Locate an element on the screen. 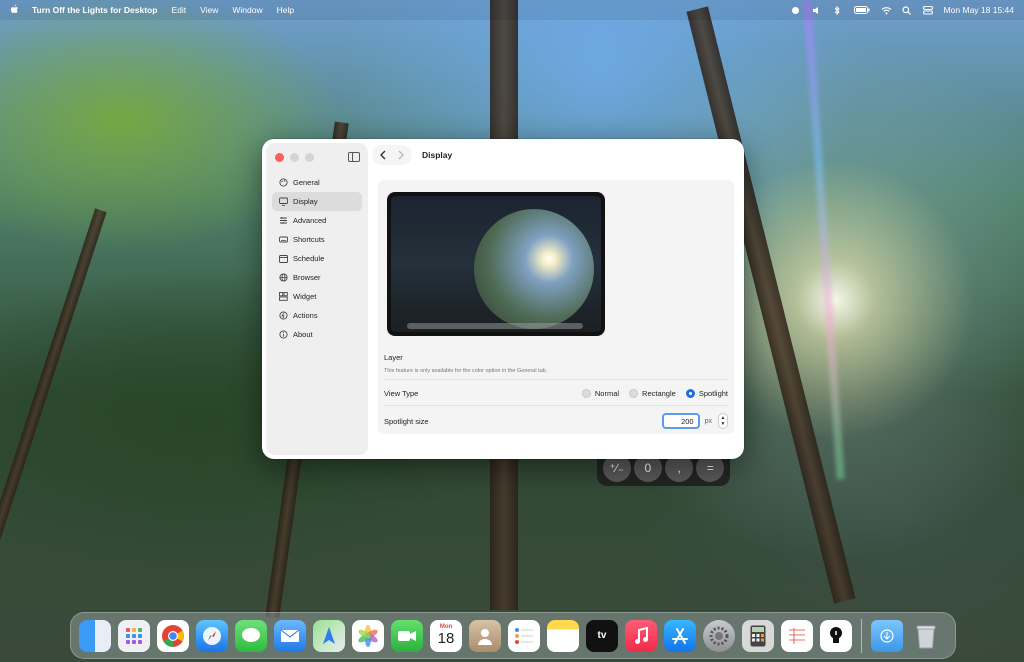 The height and width of the screenshot is (662, 1024). view-type-radio-group: Normal Rectangle Spotlight is located at coordinates (654, 393).